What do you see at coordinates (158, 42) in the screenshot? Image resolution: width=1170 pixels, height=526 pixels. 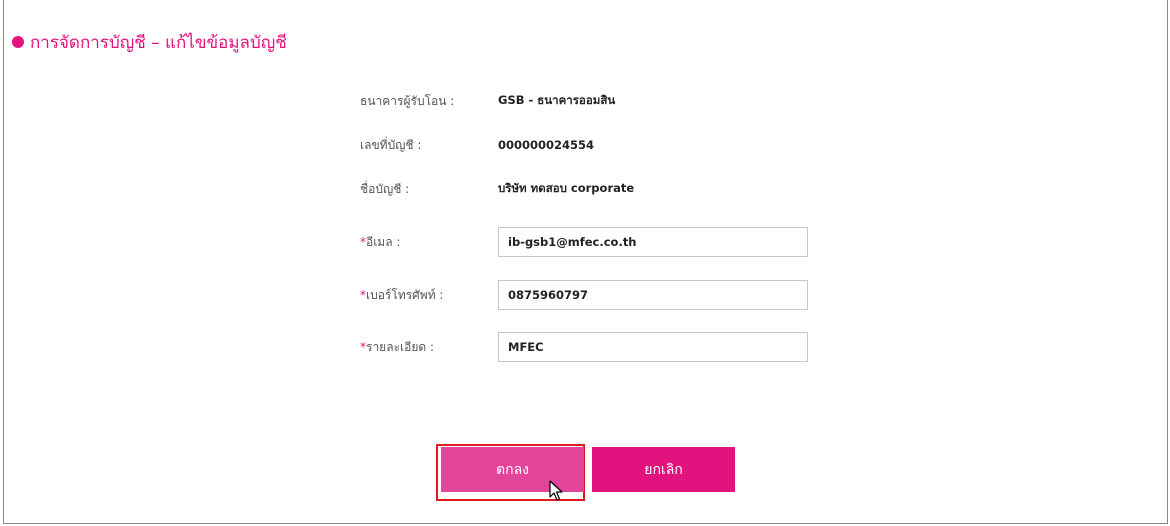 I see `page-title-text: การจัดการบัญชี – แก้ไขข้อมูลบัญชี` at bounding box center [158, 42].